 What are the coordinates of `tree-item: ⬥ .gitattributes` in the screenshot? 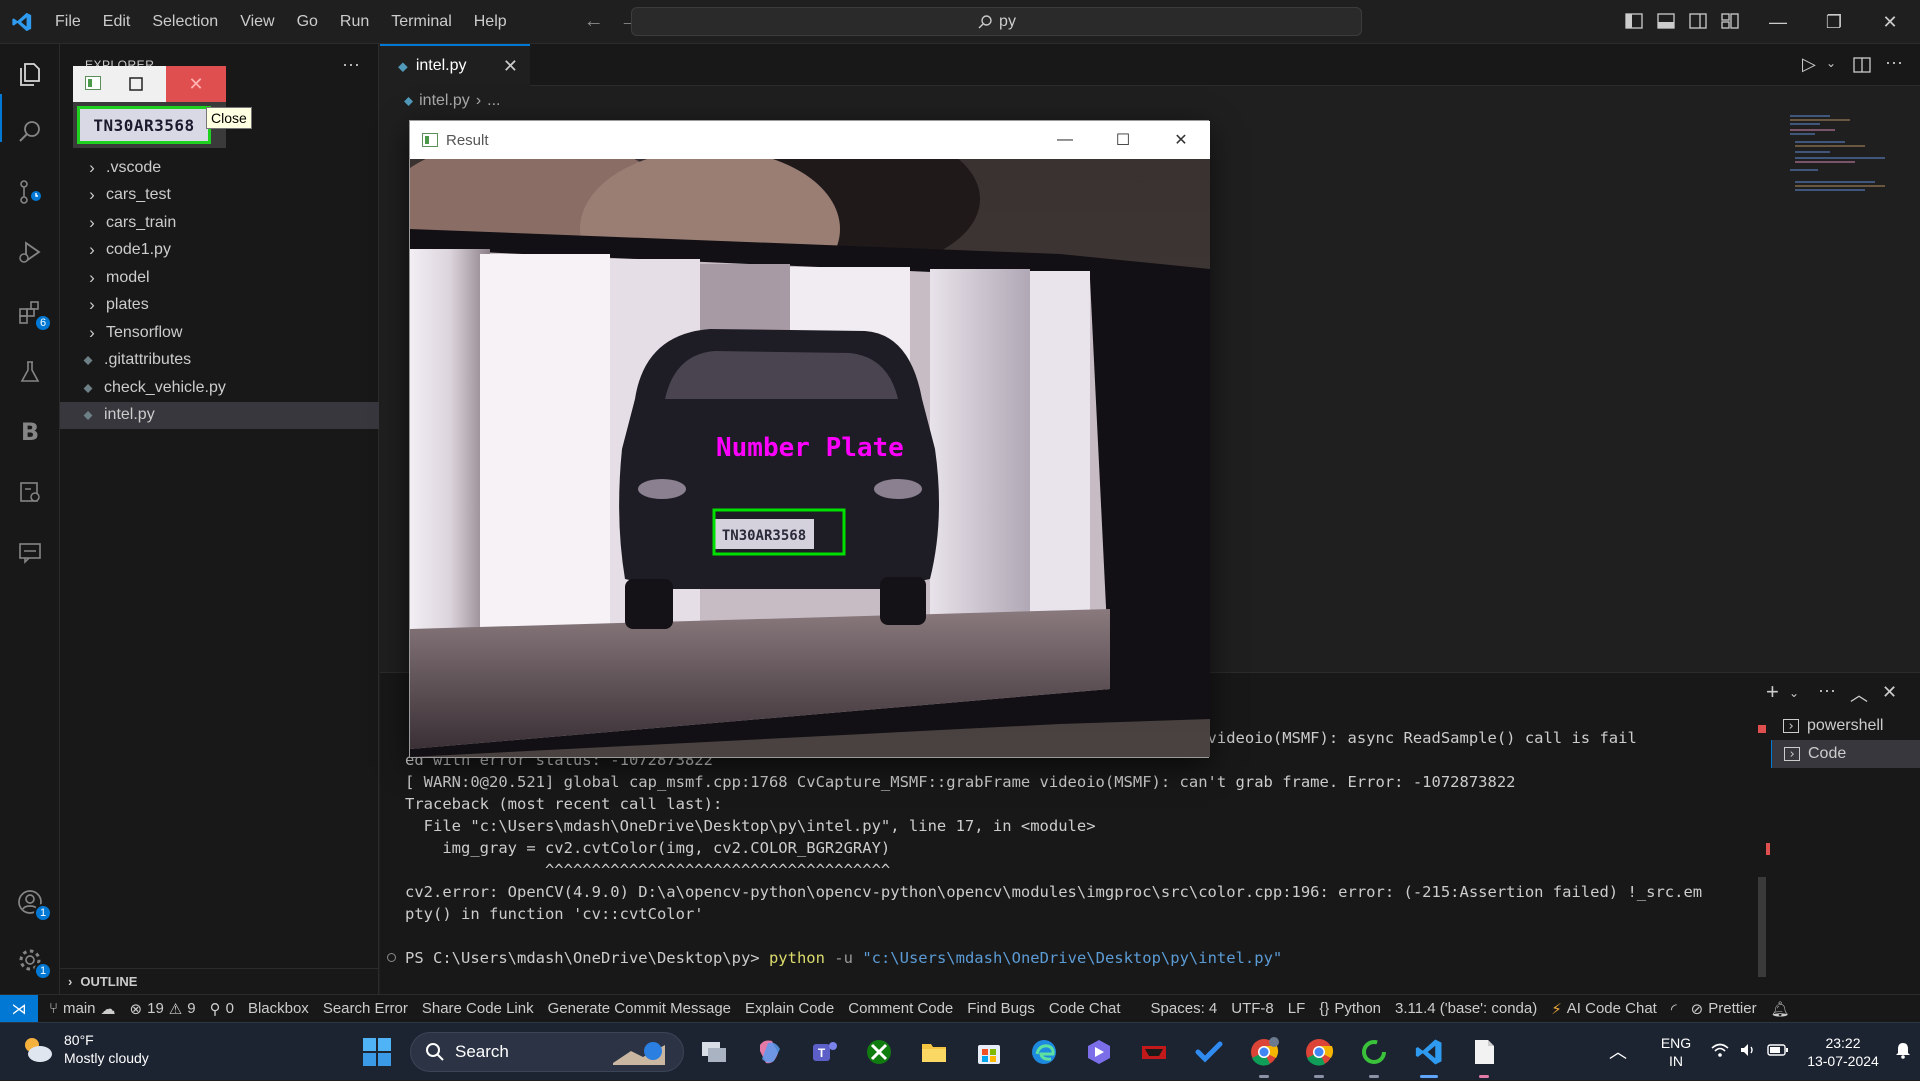 It's located at (219, 360).